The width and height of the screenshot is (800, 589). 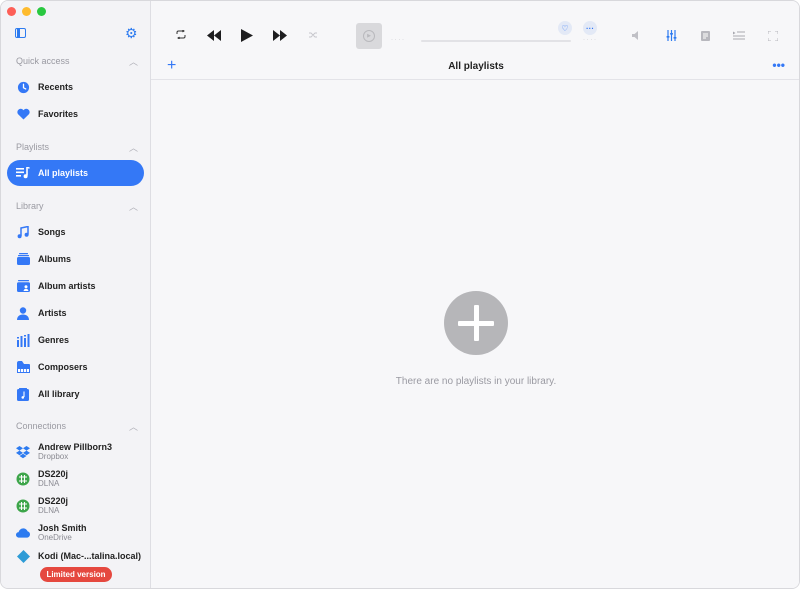 What do you see at coordinates (43, 61) in the screenshot?
I see `section-heading: Quick access` at bounding box center [43, 61].